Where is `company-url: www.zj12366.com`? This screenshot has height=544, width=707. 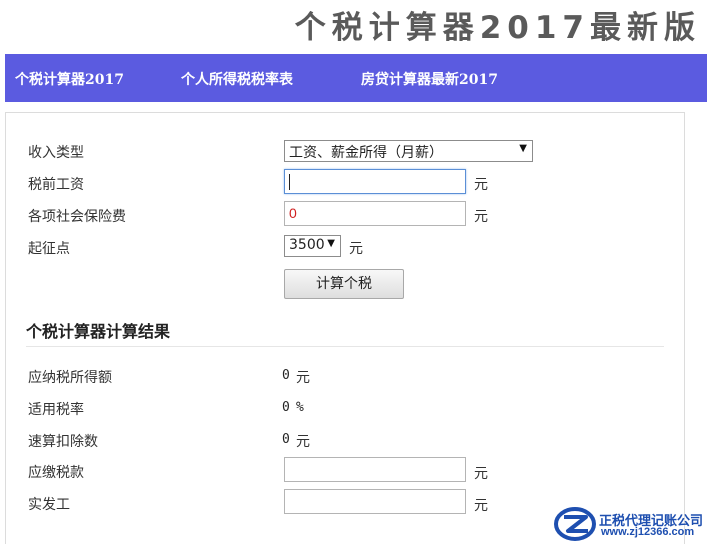 company-url: www.zj12366.com is located at coordinates (648, 532).